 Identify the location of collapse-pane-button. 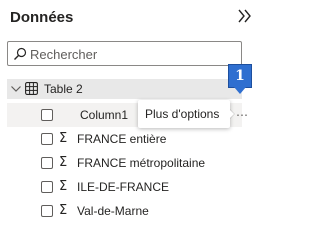
(245, 16).